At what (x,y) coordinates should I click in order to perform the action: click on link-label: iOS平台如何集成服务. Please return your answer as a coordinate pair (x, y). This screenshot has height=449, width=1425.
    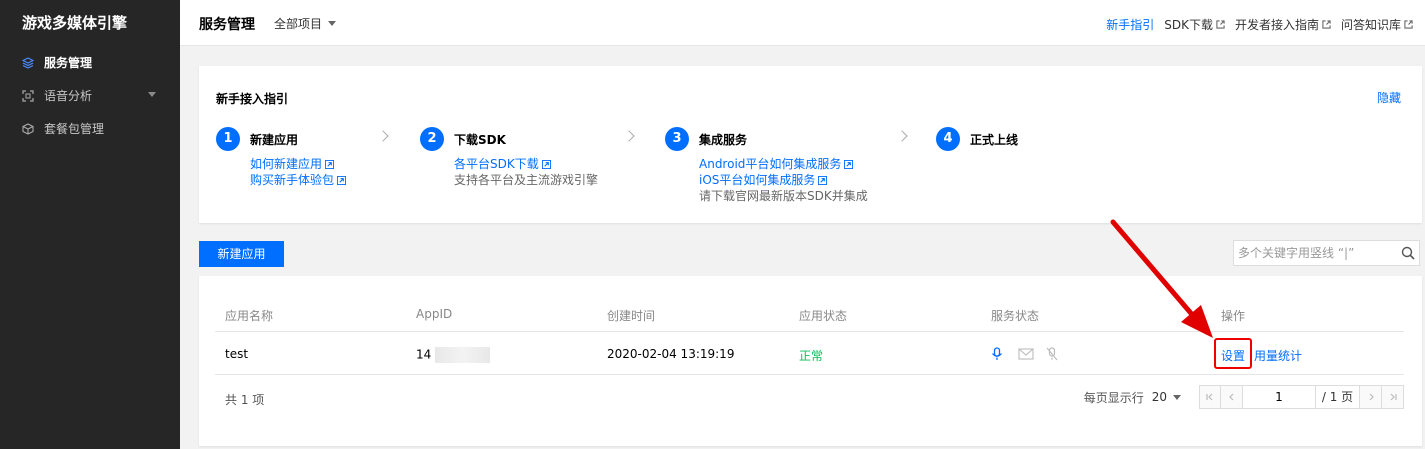
    Looking at the image, I should click on (757, 180).